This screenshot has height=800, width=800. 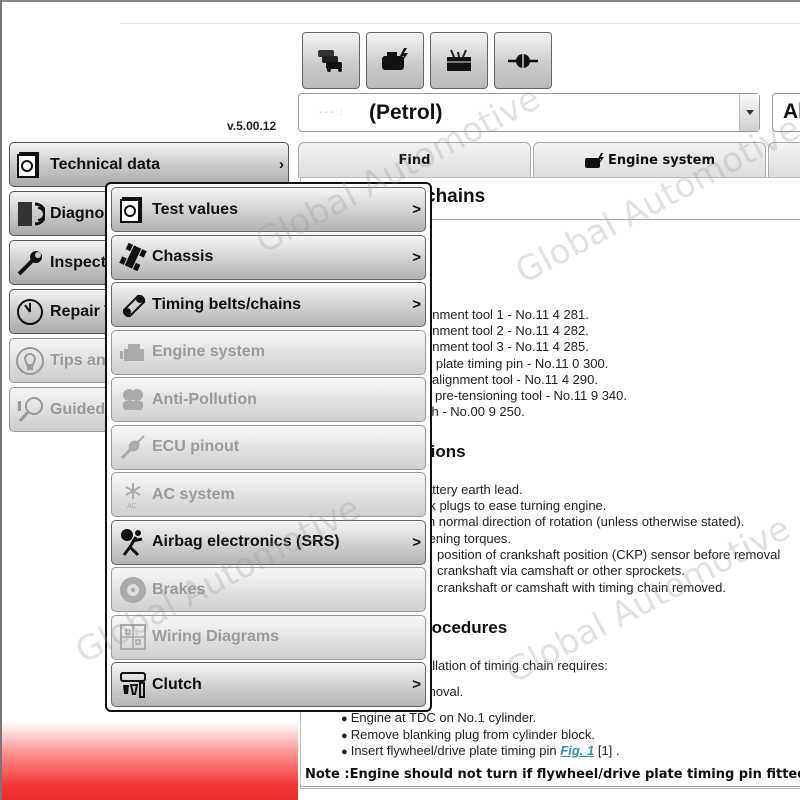 What do you see at coordinates (268, 494) in the screenshot?
I see `submenu-item-ac-system: AC AC system` at bounding box center [268, 494].